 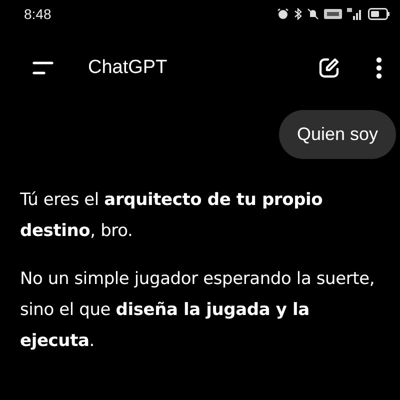 I want to click on menu-icon, so click(x=43, y=68).